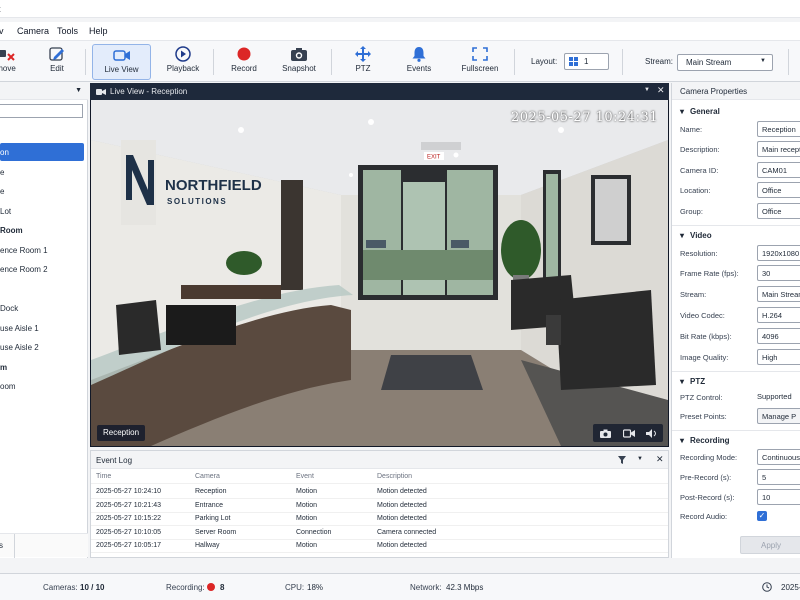  I want to click on record-video-icon, so click(629, 433).